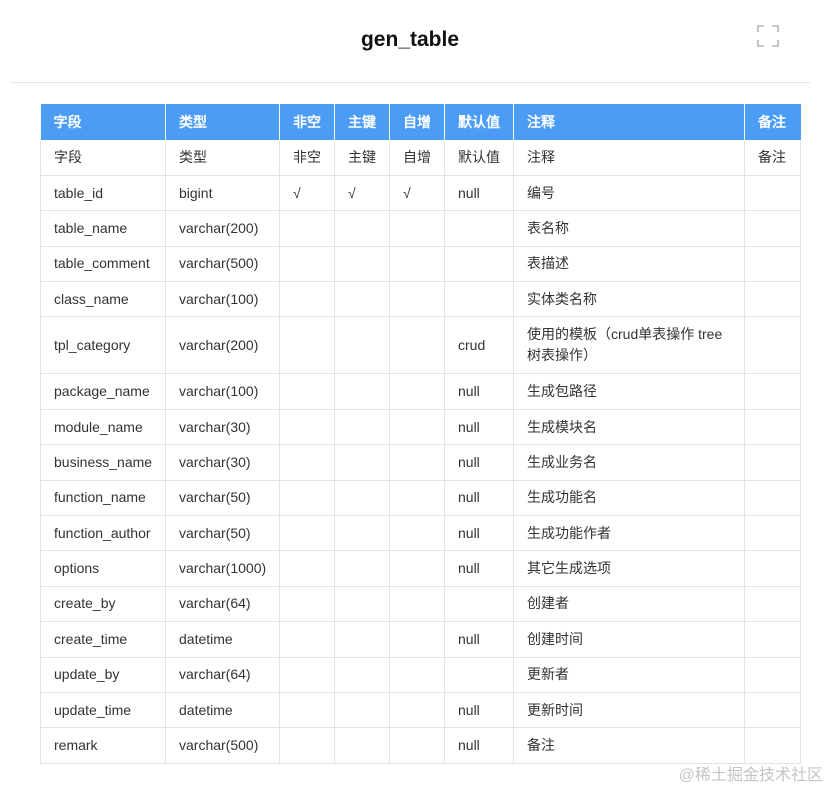 This screenshot has width=829, height=788. I want to click on table-cell: create_time, so click(103, 639).